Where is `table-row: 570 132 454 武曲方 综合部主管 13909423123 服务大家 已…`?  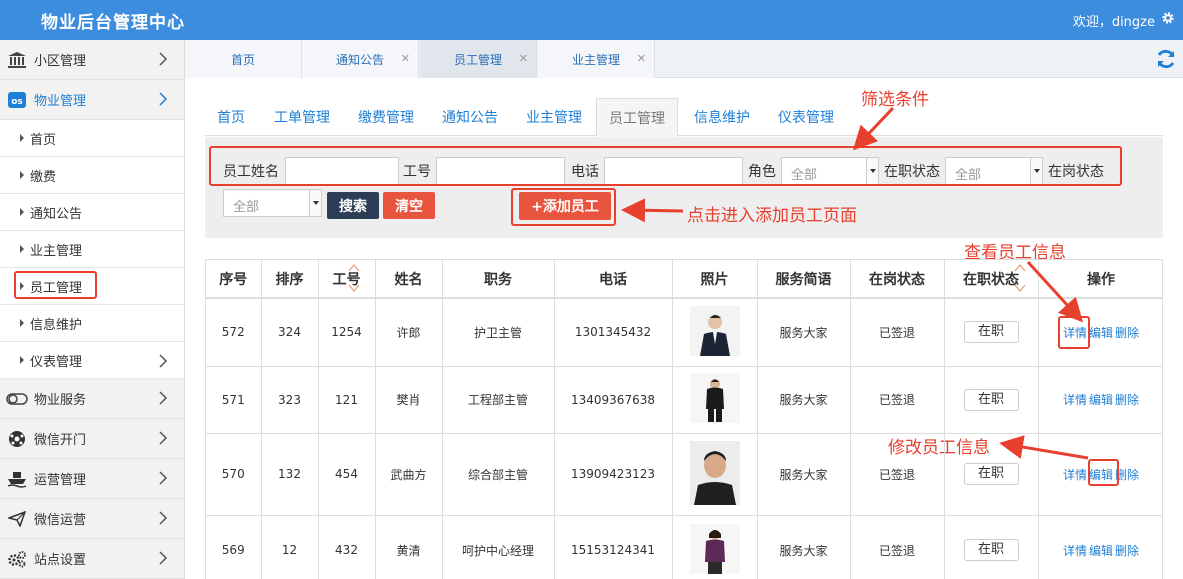
table-row: 570 132 454 武曲方 综合部主管 13909423123 服务大家 已… is located at coordinates (684, 474).